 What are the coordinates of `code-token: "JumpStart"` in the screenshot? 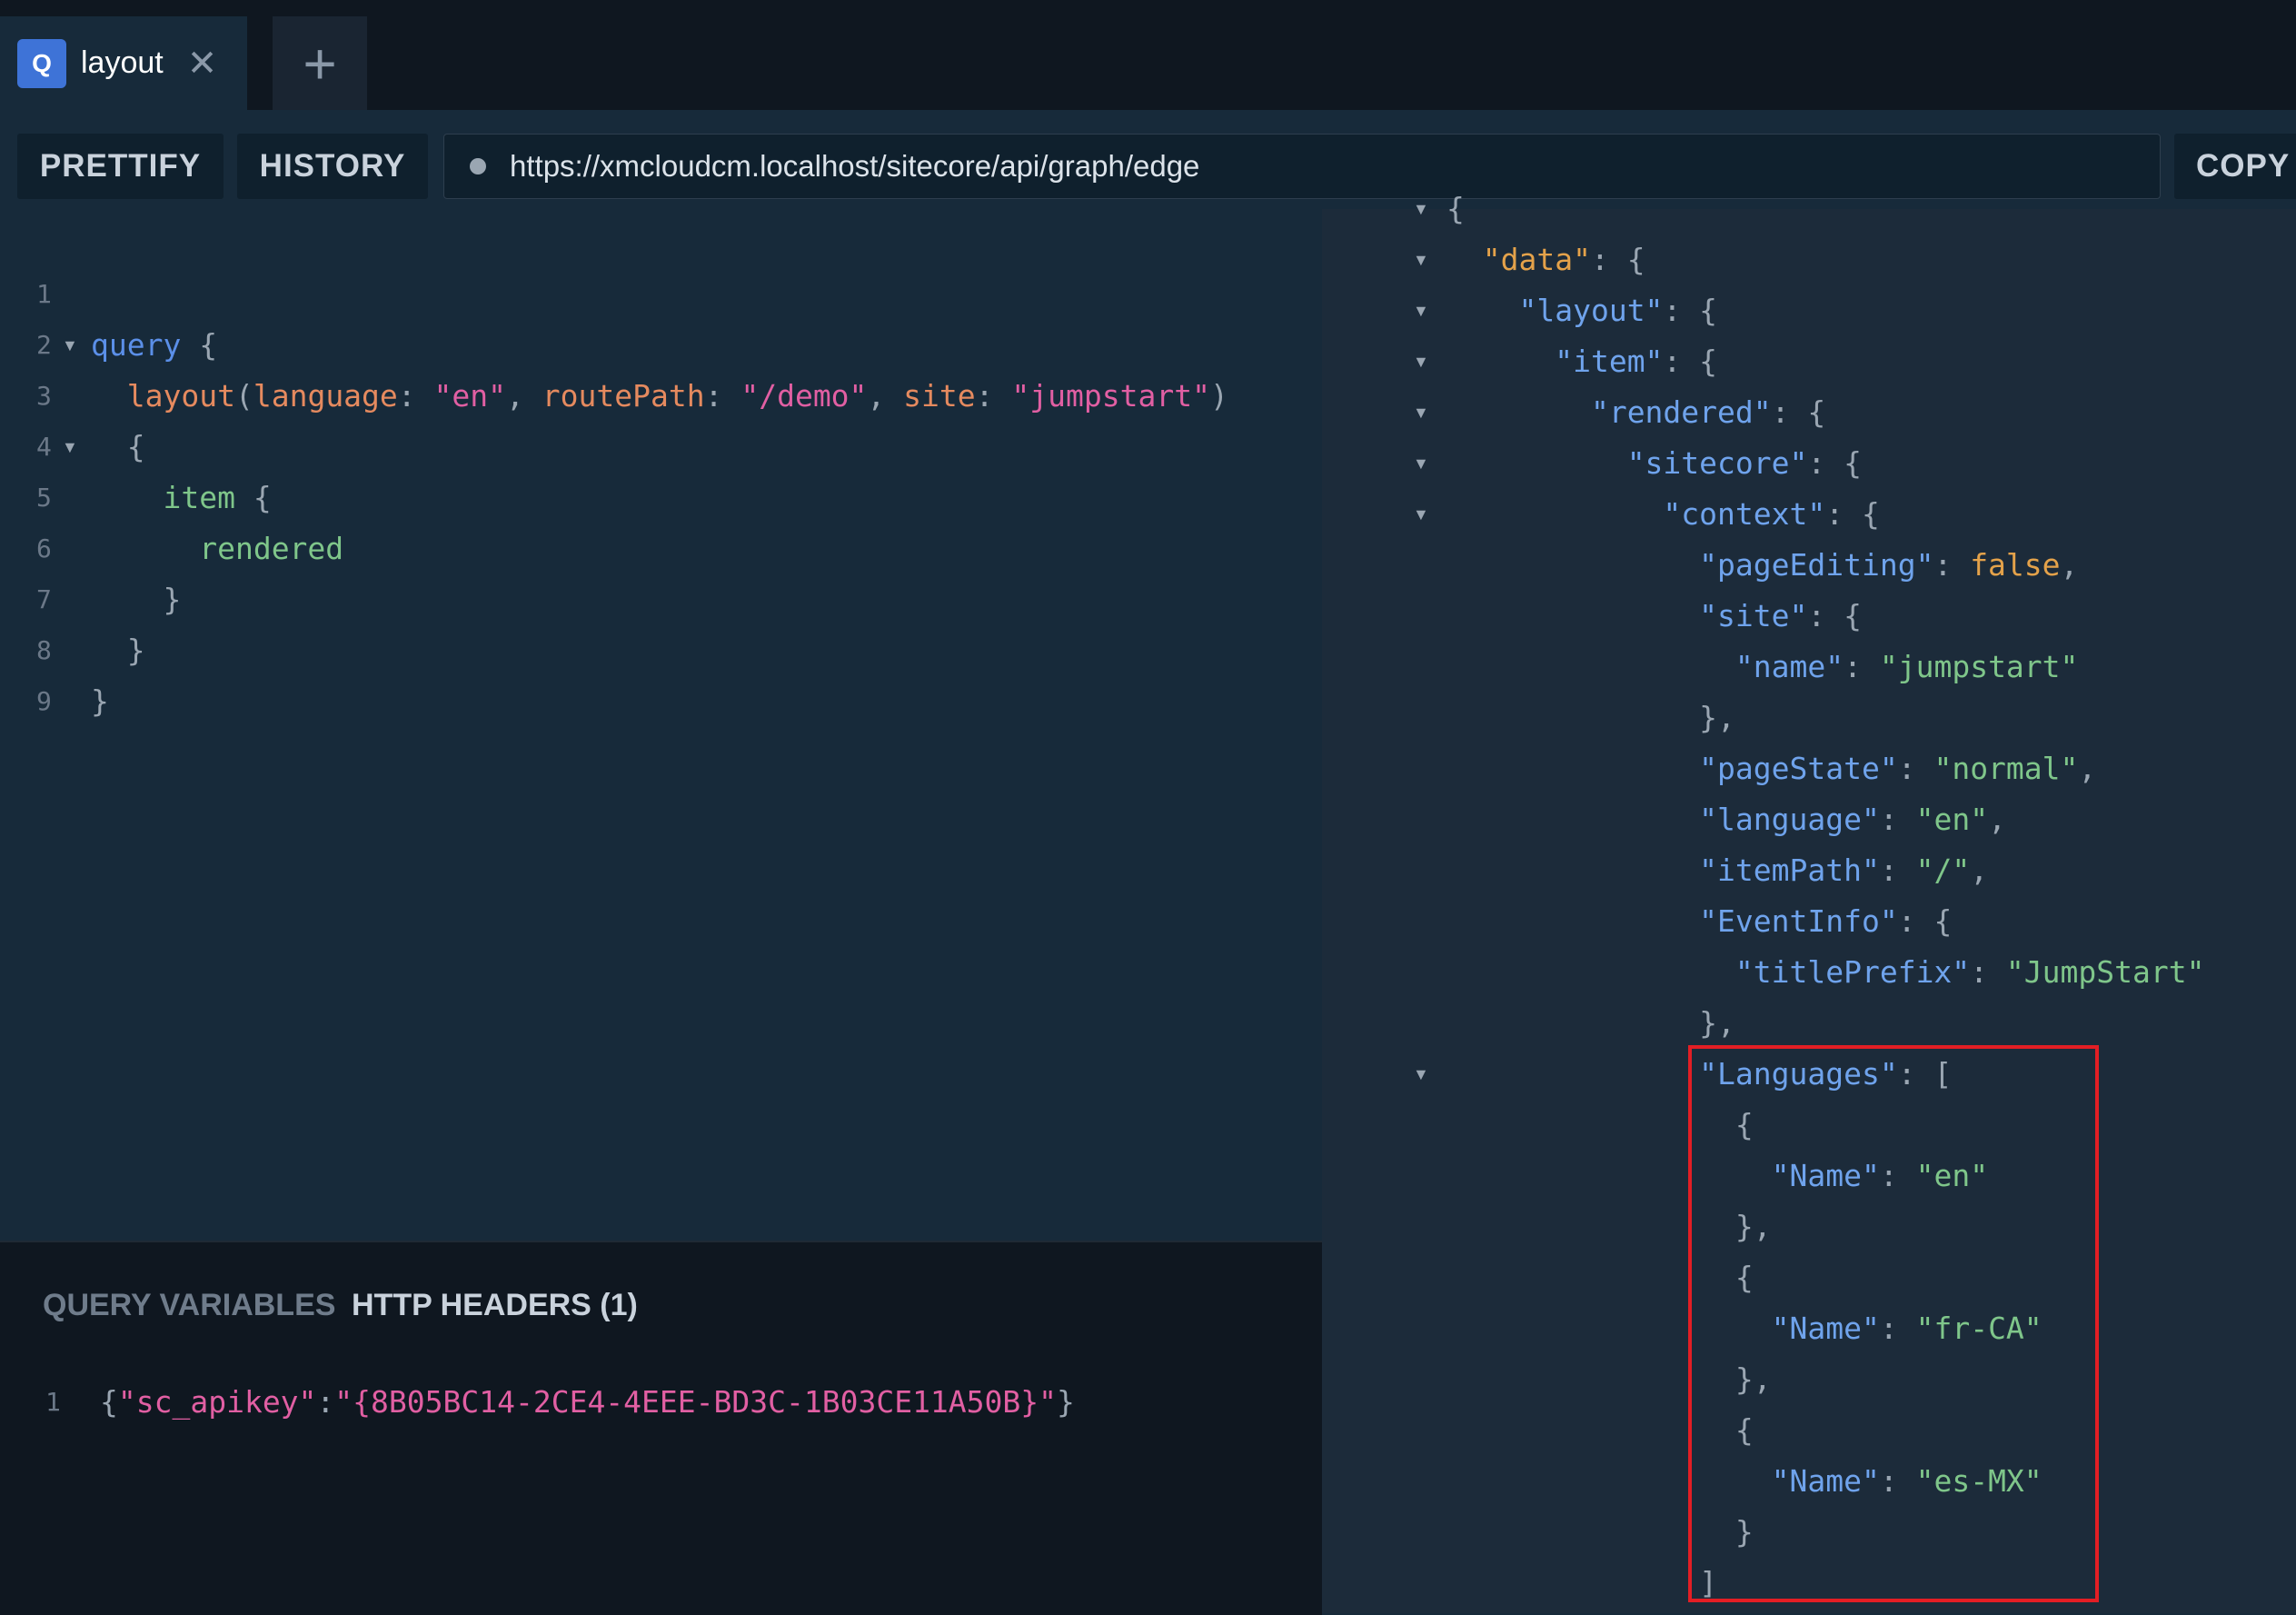 It's located at (2105, 972).